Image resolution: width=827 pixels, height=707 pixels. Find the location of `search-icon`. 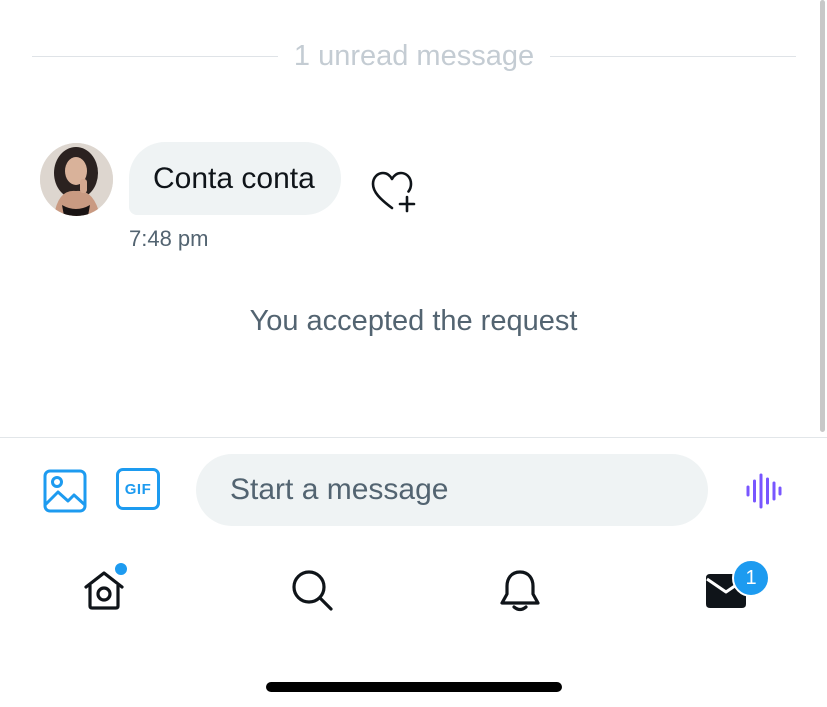

search-icon is located at coordinates (312, 590).